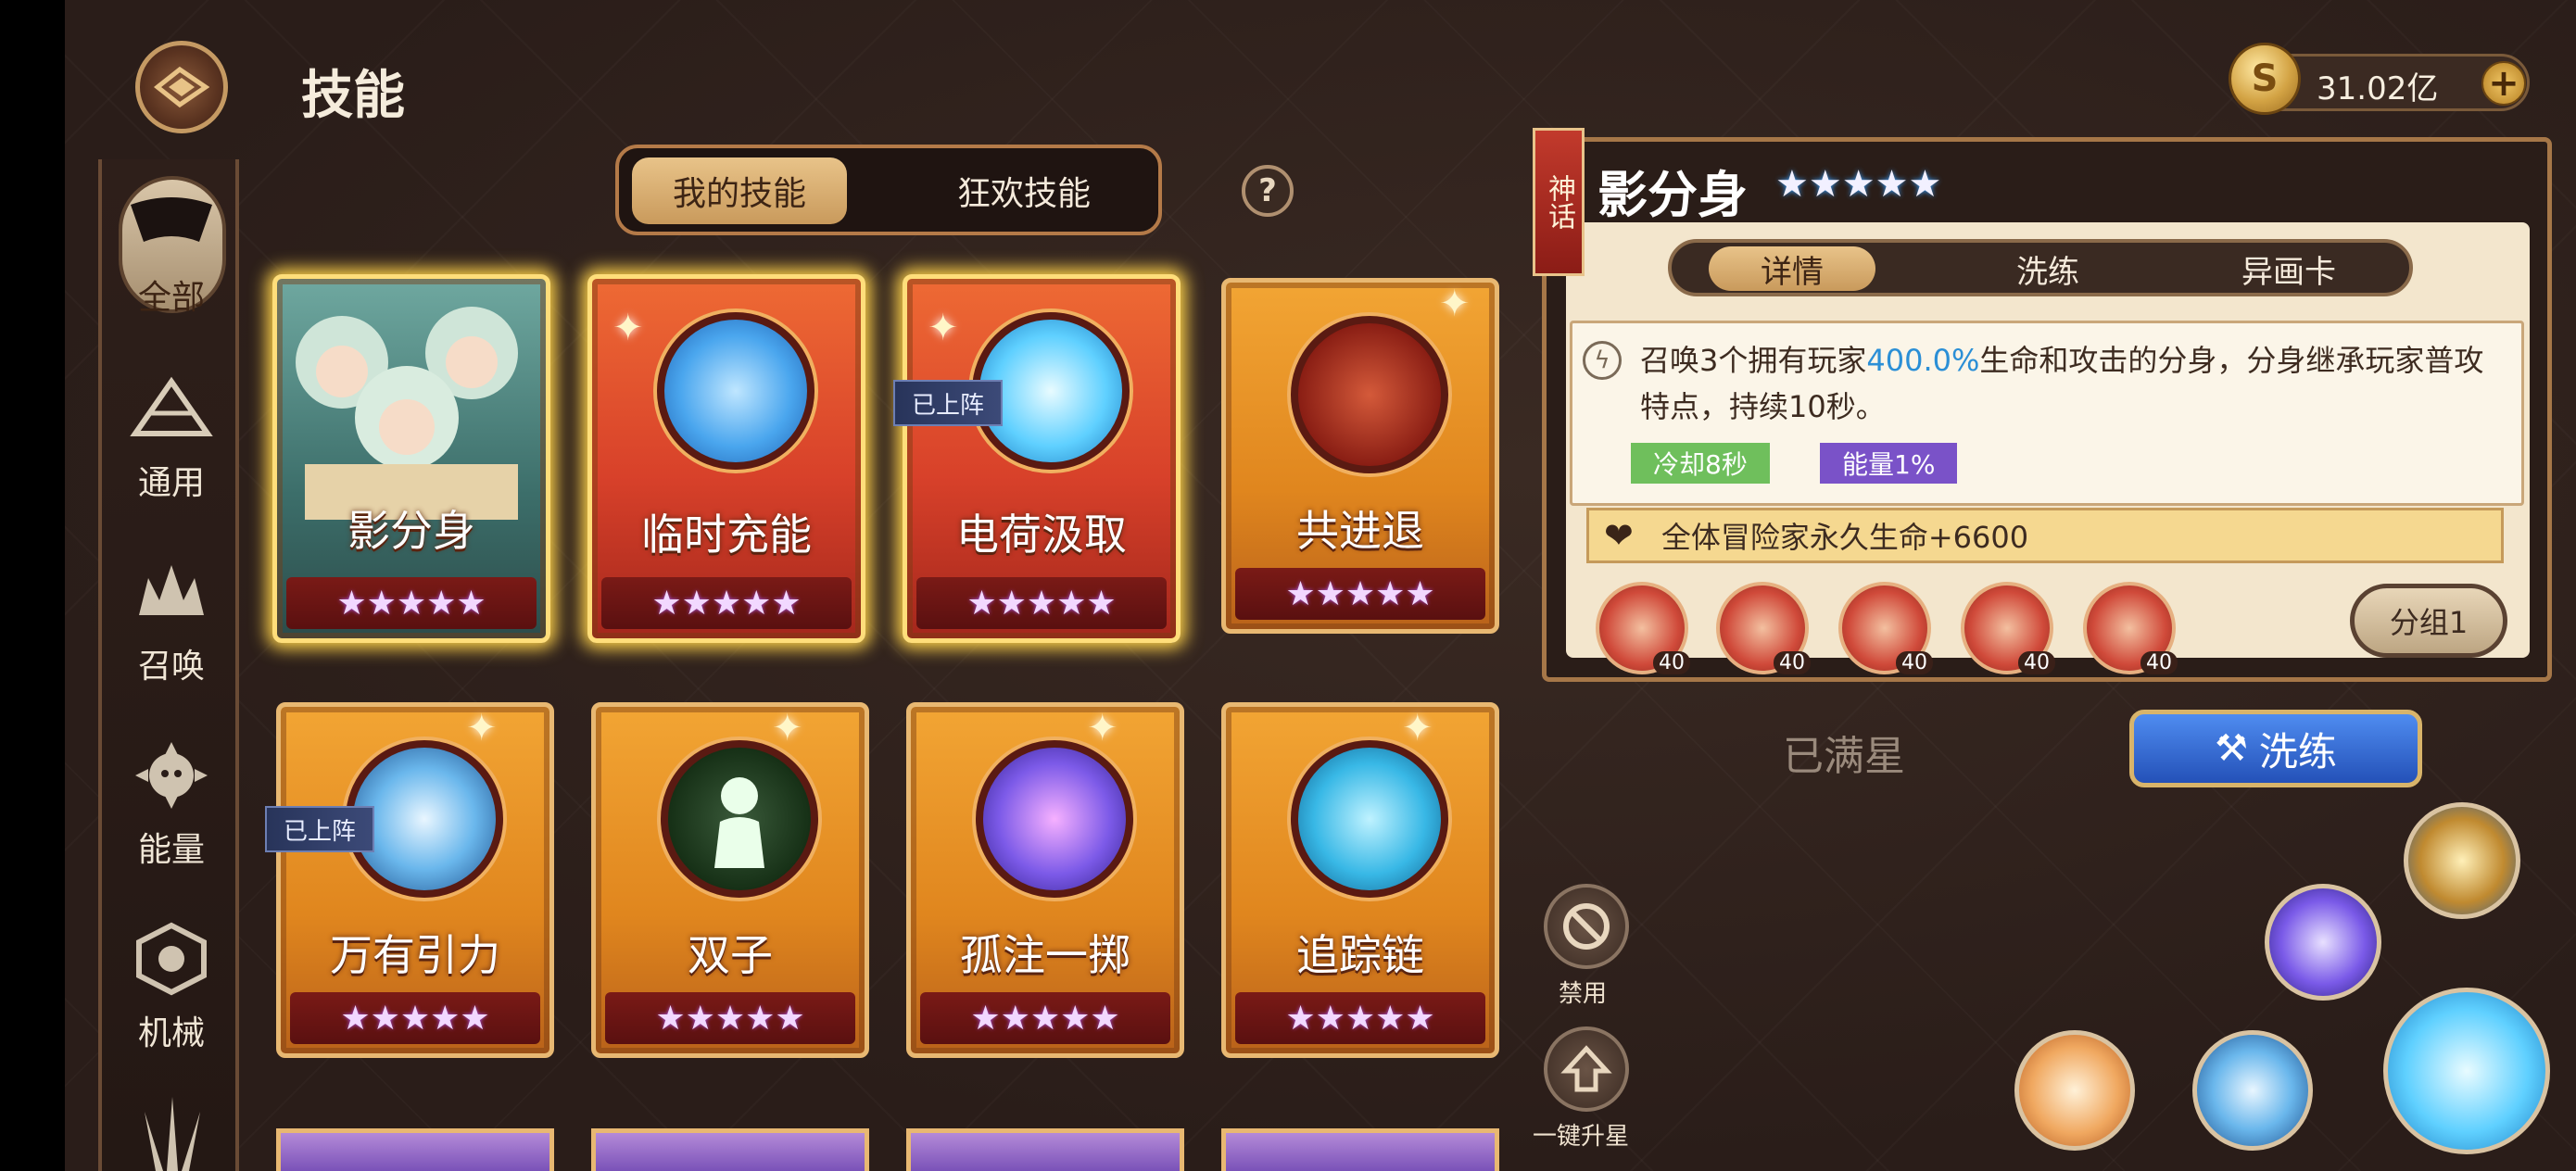  I want to click on max-star-label: 已满星, so click(1844, 757).